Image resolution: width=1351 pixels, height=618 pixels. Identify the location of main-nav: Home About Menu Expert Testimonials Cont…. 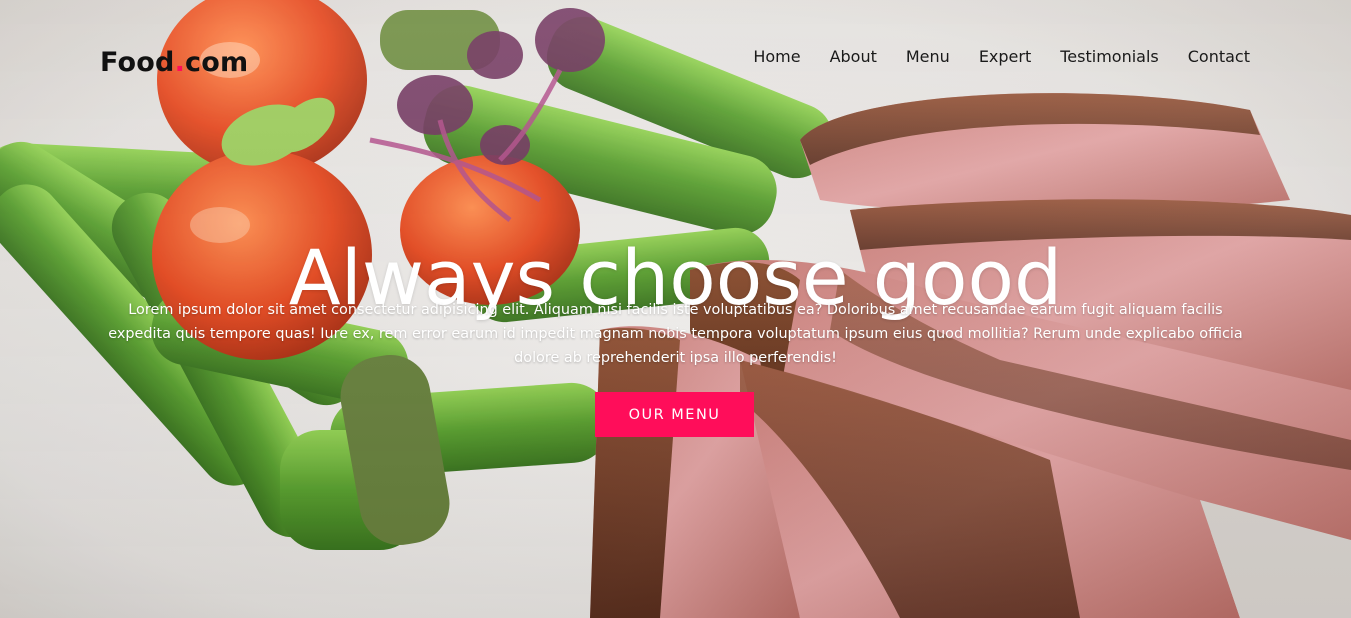
(1001, 56).